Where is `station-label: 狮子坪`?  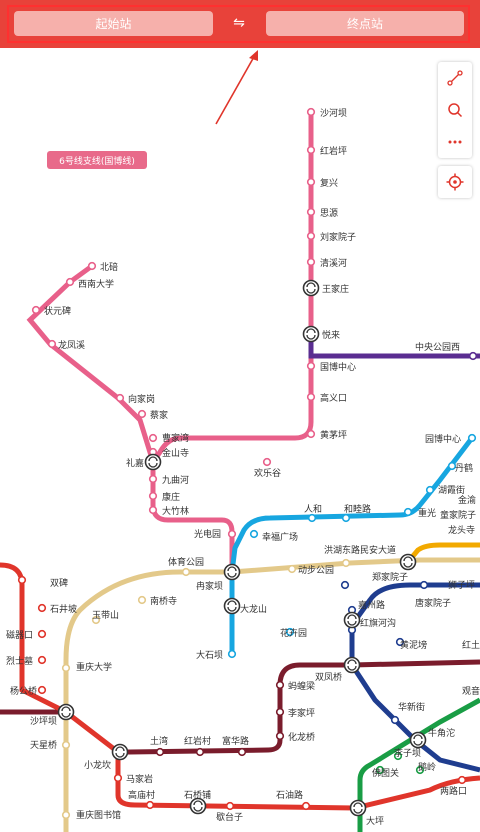
station-label: 狮子坪 is located at coordinates (461, 585).